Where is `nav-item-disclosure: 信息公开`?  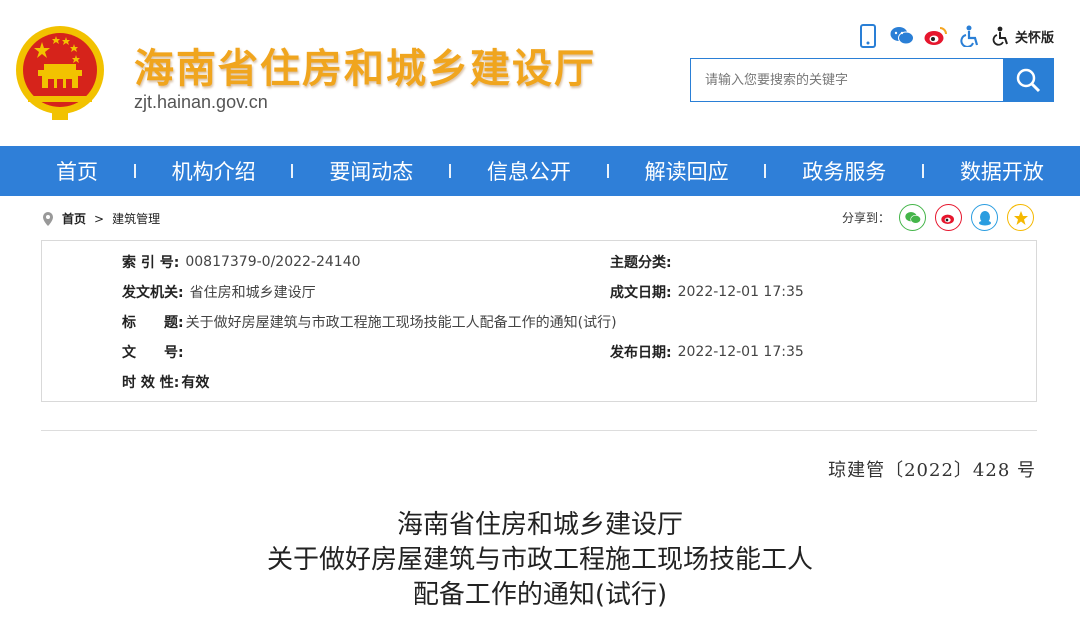 nav-item-disclosure: 信息公开 is located at coordinates (529, 171).